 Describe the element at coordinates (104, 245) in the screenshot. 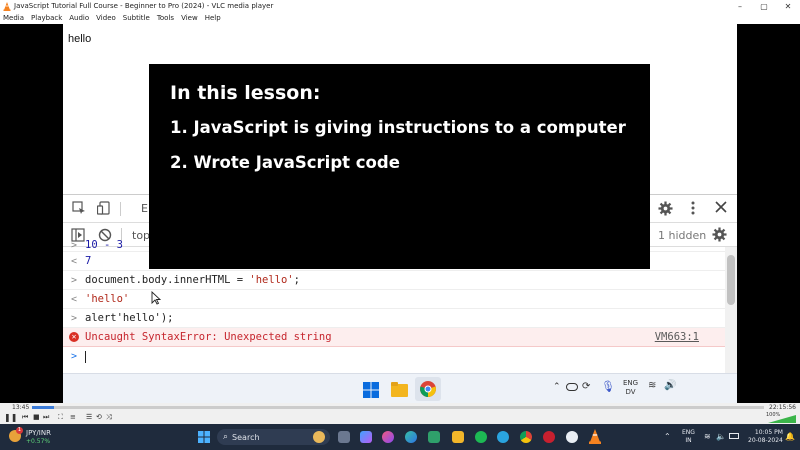

I see `console-input-text: 10 - 3` at that location.